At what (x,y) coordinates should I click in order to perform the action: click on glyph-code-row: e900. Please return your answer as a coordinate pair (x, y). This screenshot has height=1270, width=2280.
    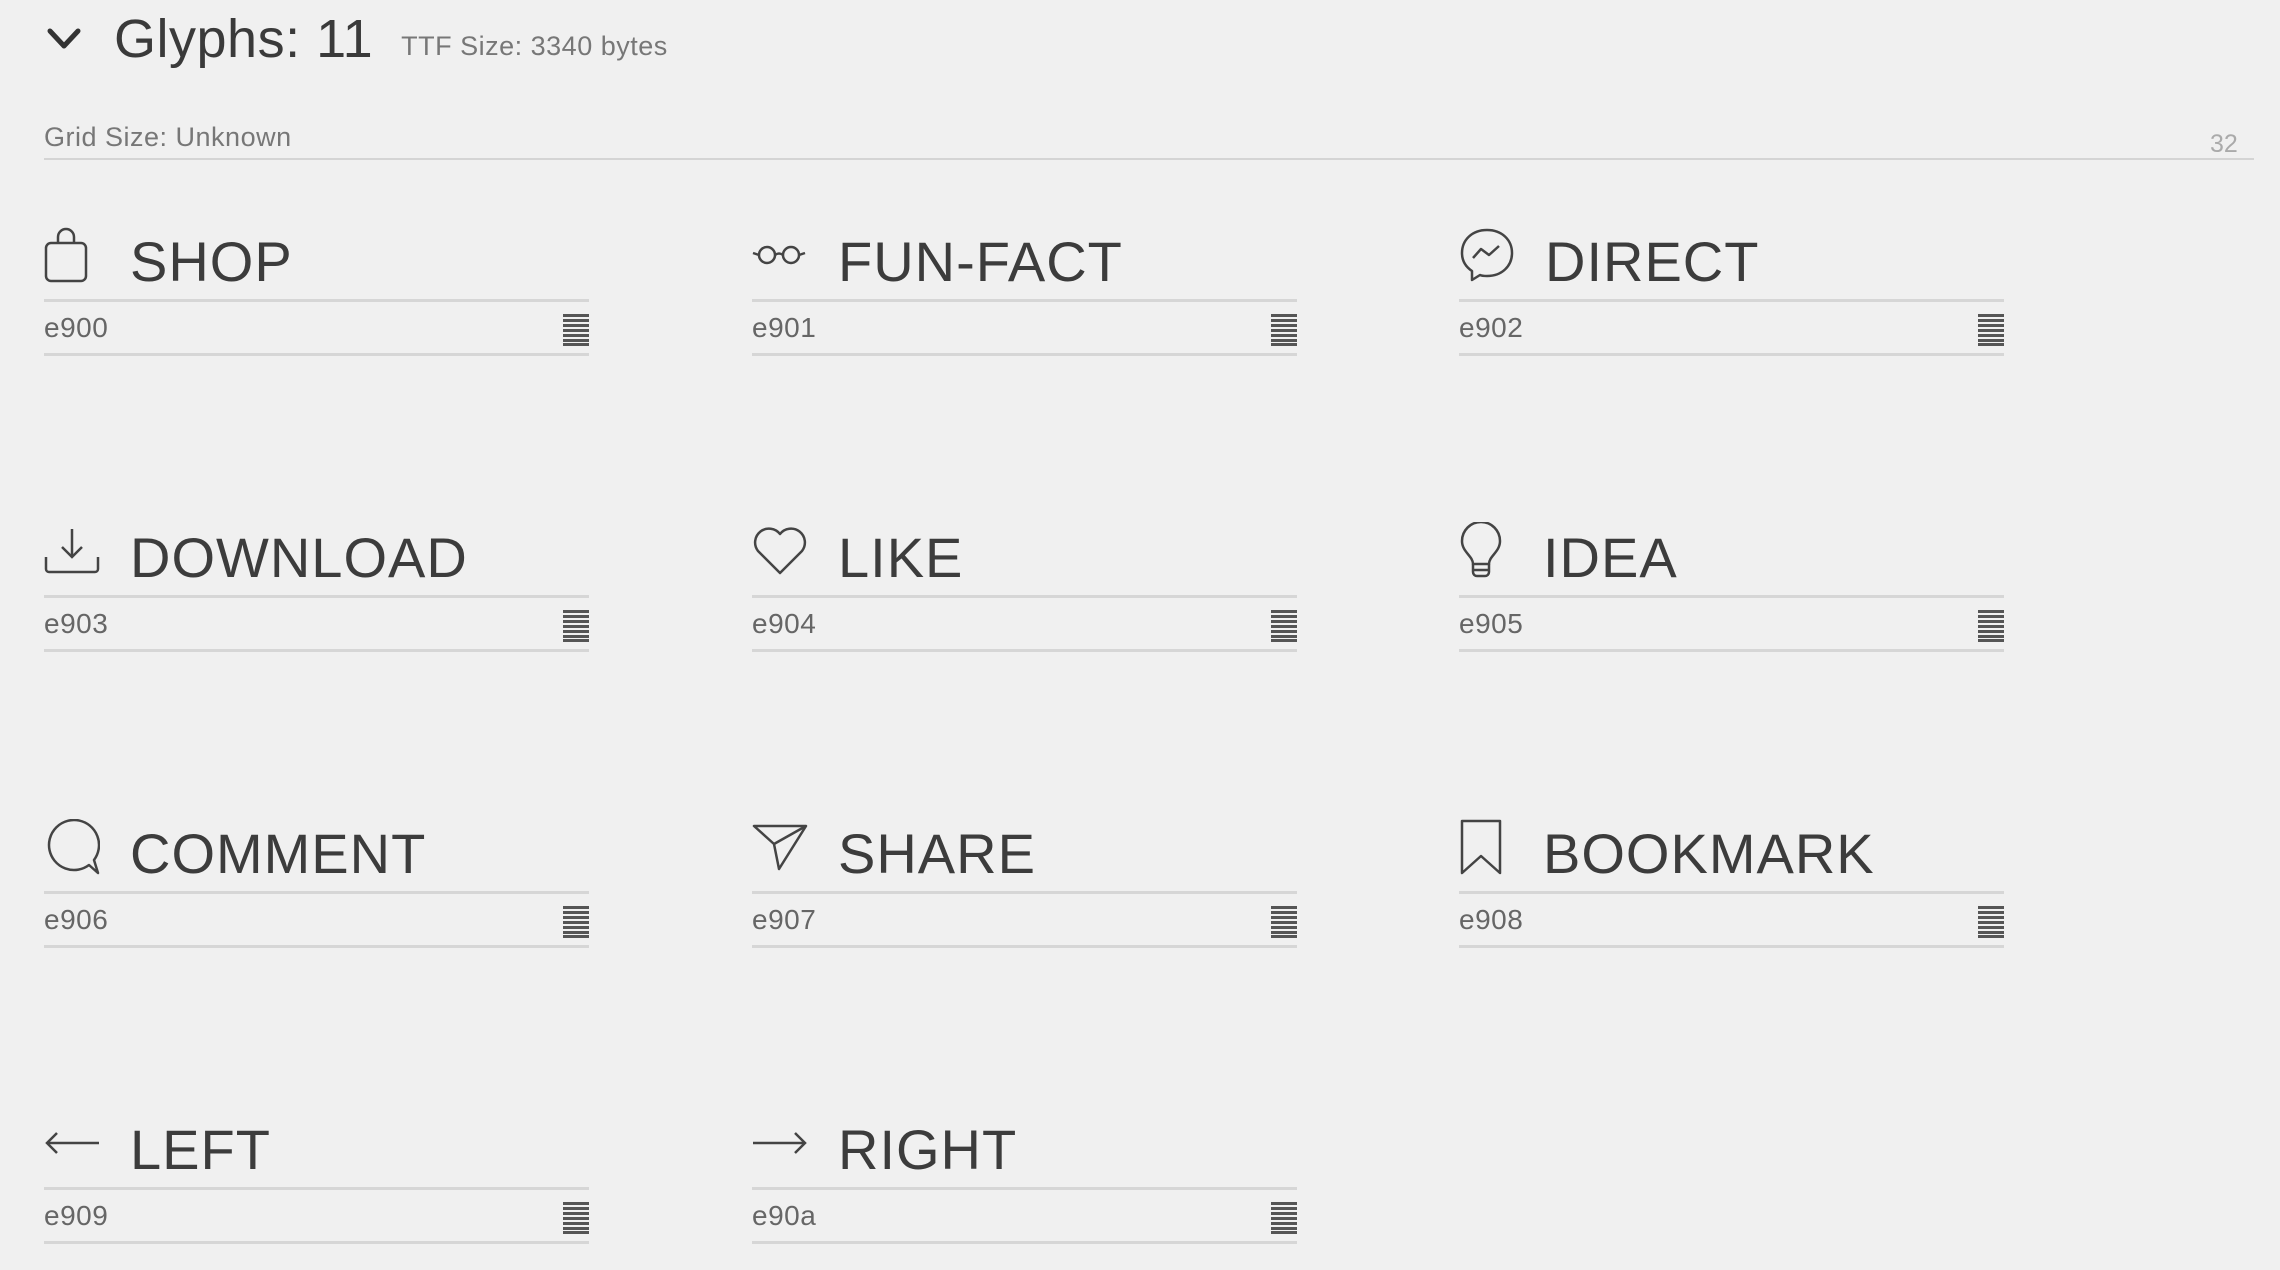
    Looking at the image, I should click on (316, 329).